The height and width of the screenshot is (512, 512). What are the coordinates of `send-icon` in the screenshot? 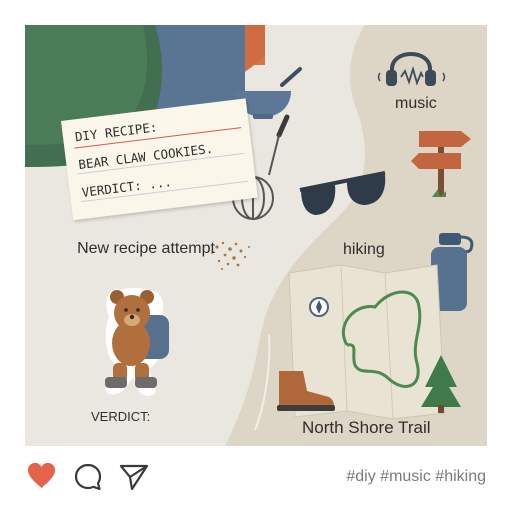 It's located at (134, 477).